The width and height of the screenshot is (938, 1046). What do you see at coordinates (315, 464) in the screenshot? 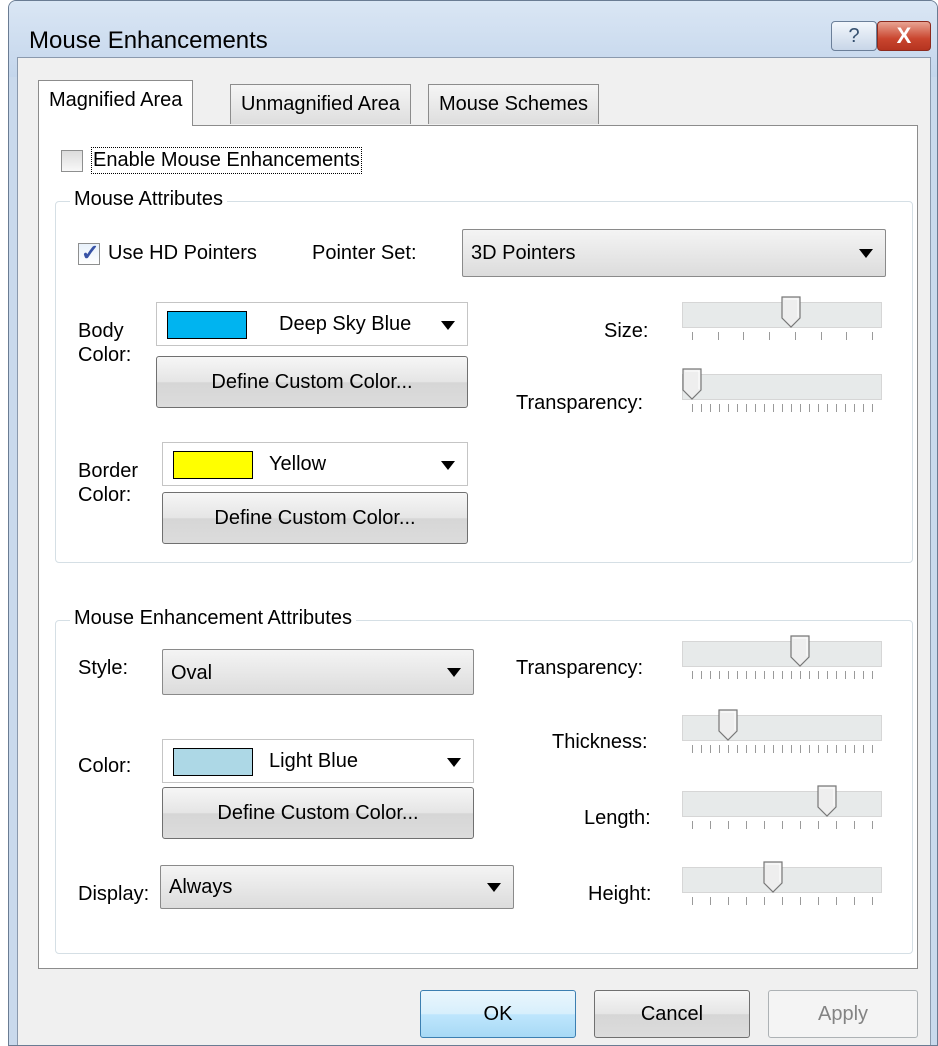
I see `border-color-dropdown: Yellow` at bounding box center [315, 464].